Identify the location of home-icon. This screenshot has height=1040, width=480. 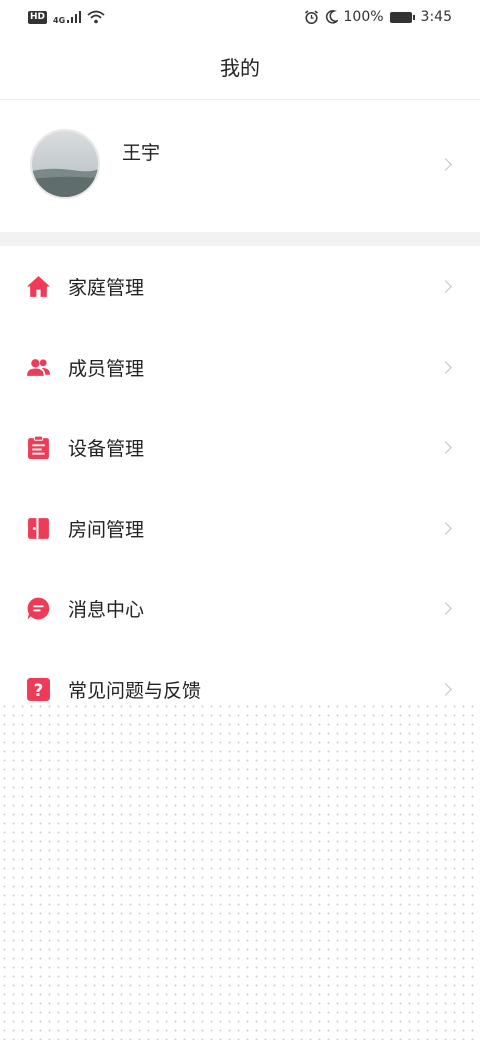
(38, 286).